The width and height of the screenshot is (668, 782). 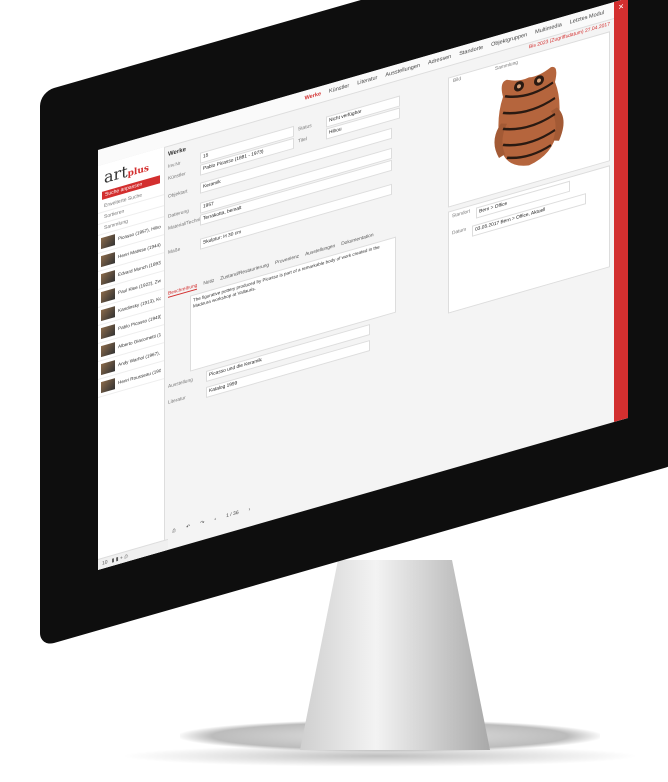 What do you see at coordinates (215, 519) in the screenshot?
I see `pager-prev: ‹` at bounding box center [215, 519].